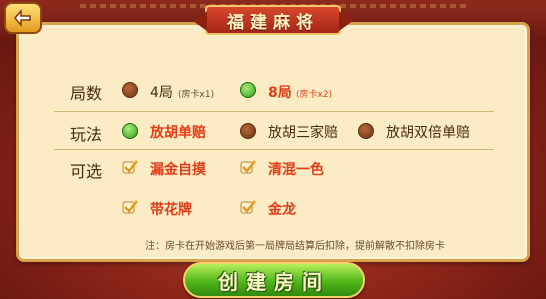 Image resolution: width=546 pixels, height=299 pixels. I want to click on mode-three-radio, so click(248, 131).